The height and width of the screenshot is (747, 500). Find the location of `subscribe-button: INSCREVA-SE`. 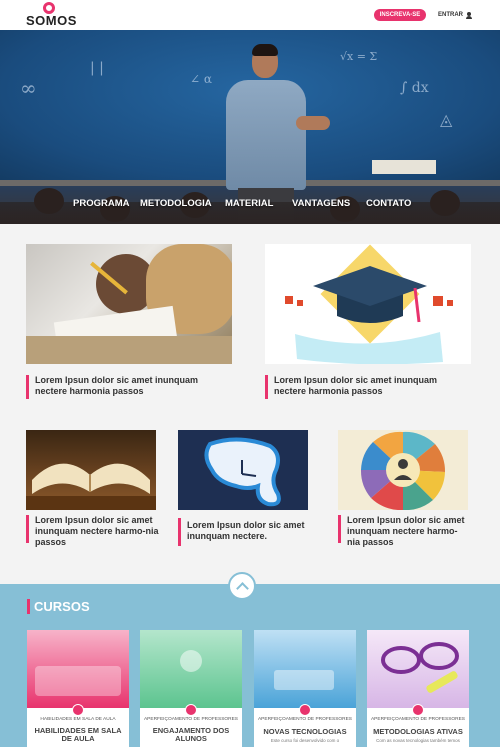

subscribe-button: INSCREVA-SE is located at coordinates (400, 15).